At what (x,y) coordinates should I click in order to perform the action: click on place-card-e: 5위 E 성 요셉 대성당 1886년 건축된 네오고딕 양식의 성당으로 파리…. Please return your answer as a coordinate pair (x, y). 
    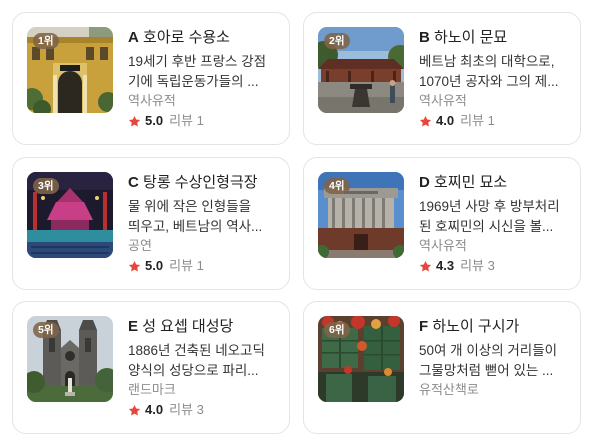
    Looking at the image, I should click on (151, 367).